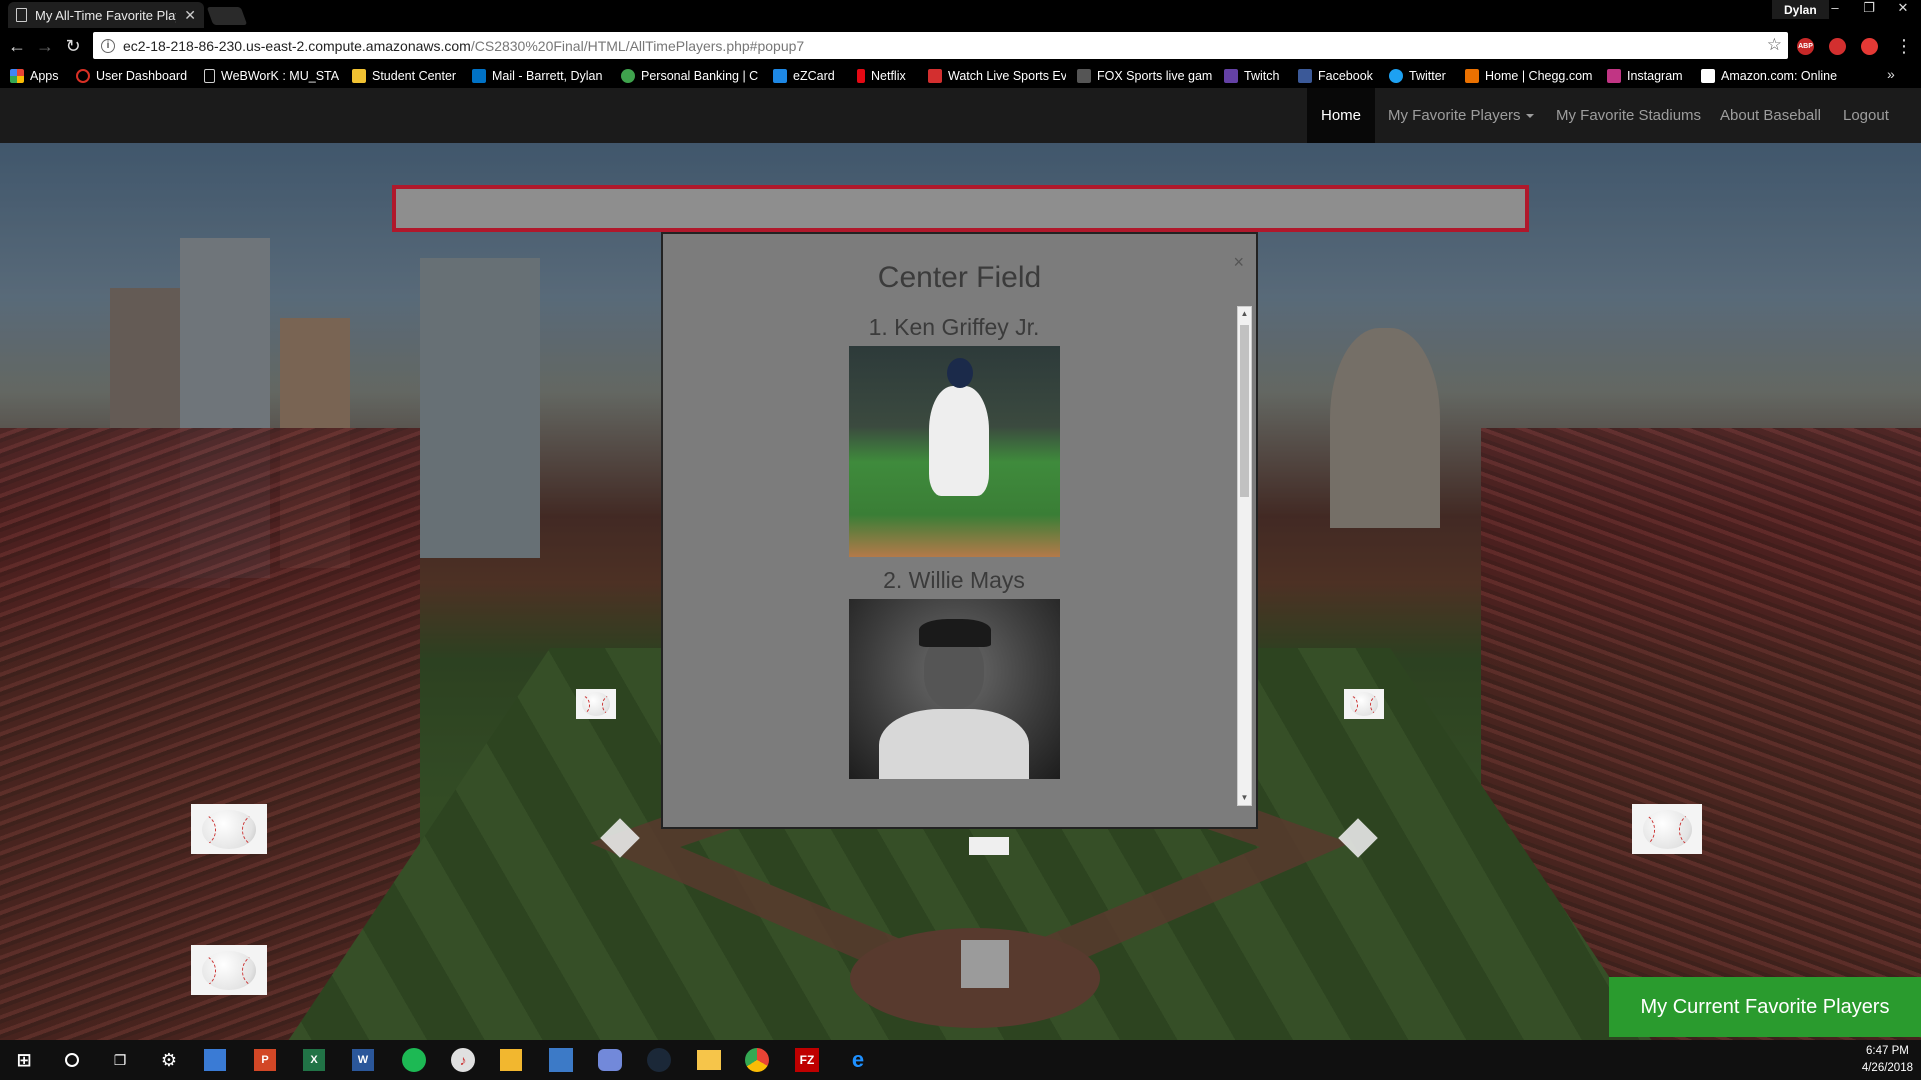  Describe the element at coordinates (265, 1060) in the screenshot. I see `powerpoint-icon: P` at that location.